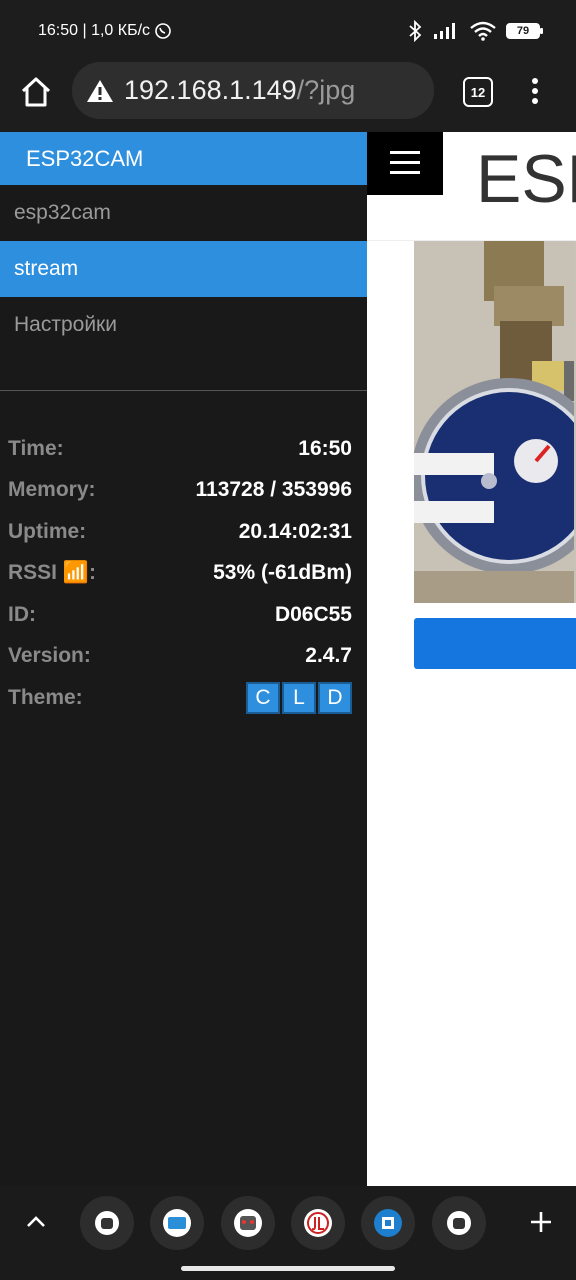 This screenshot has width=576, height=1280. What do you see at coordinates (100, 91) in the screenshot?
I see `warning-icon` at bounding box center [100, 91].